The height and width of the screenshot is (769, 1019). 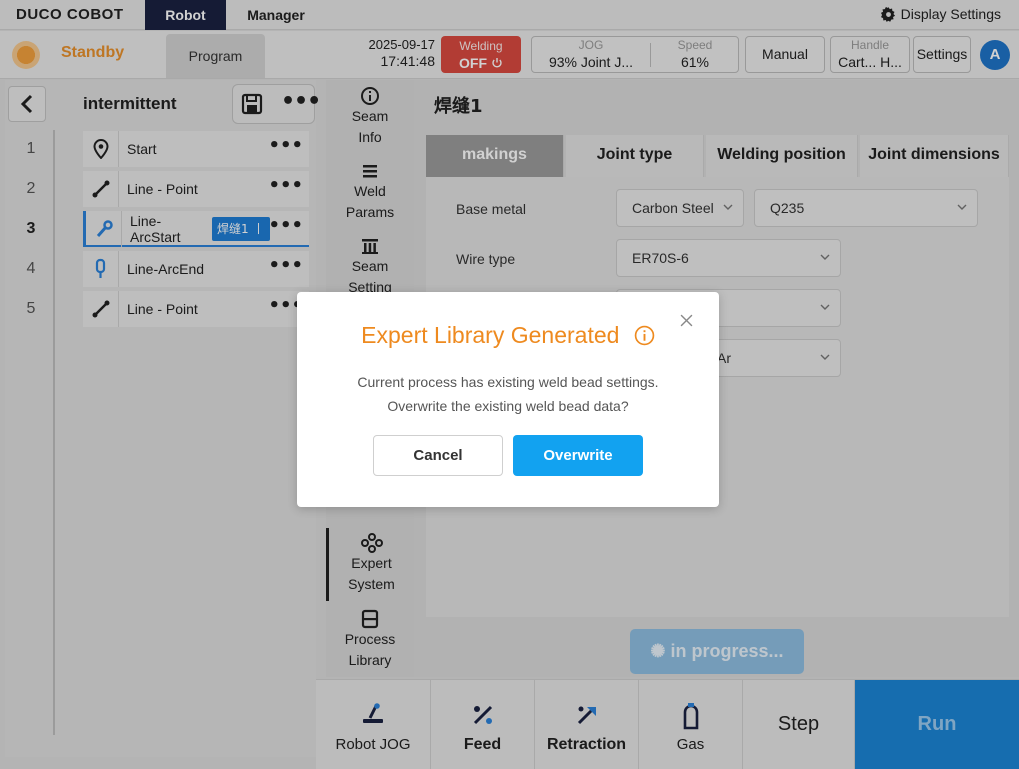 What do you see at coordinates (686, 320) in the screenshot?
I see `close-icon` at bounding box center [686, 320].